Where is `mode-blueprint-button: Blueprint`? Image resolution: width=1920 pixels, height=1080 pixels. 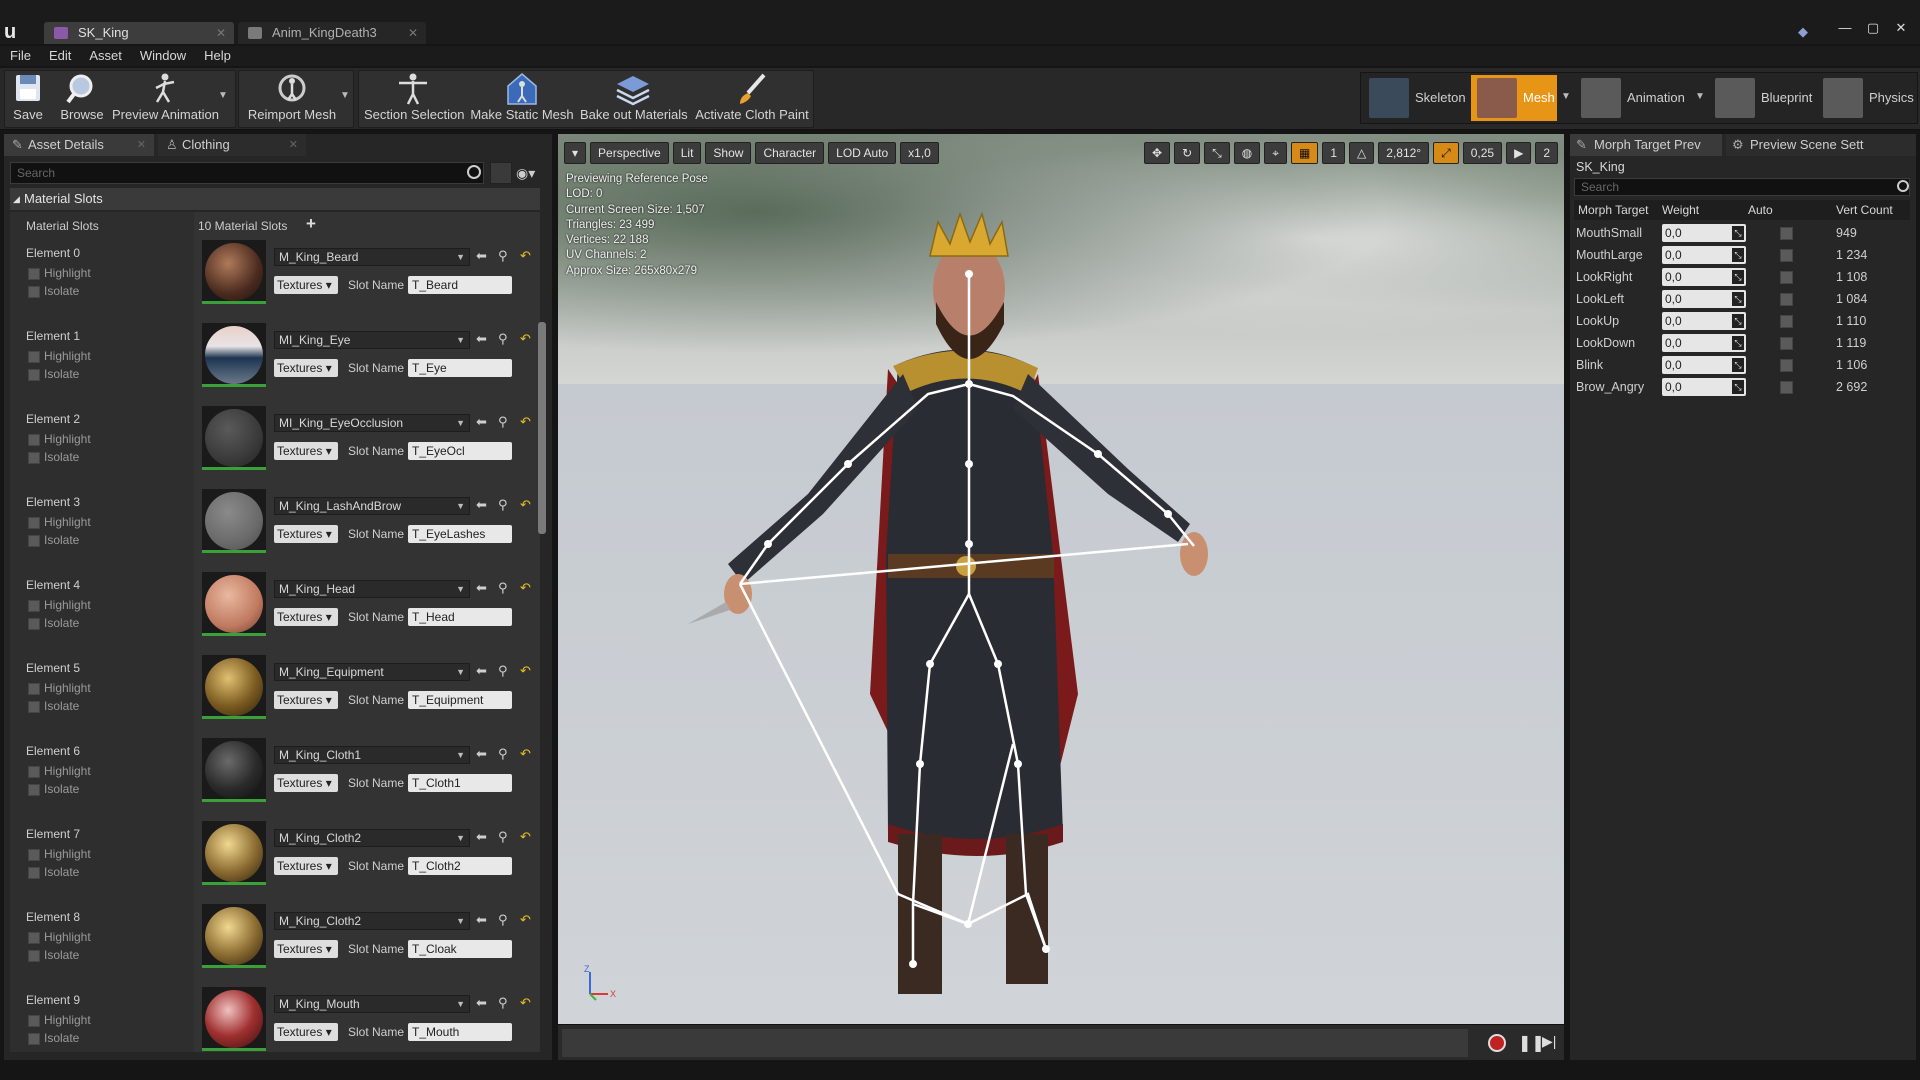 mode-blueprint-button: Blueprint is located at coordinates (1764, 98).